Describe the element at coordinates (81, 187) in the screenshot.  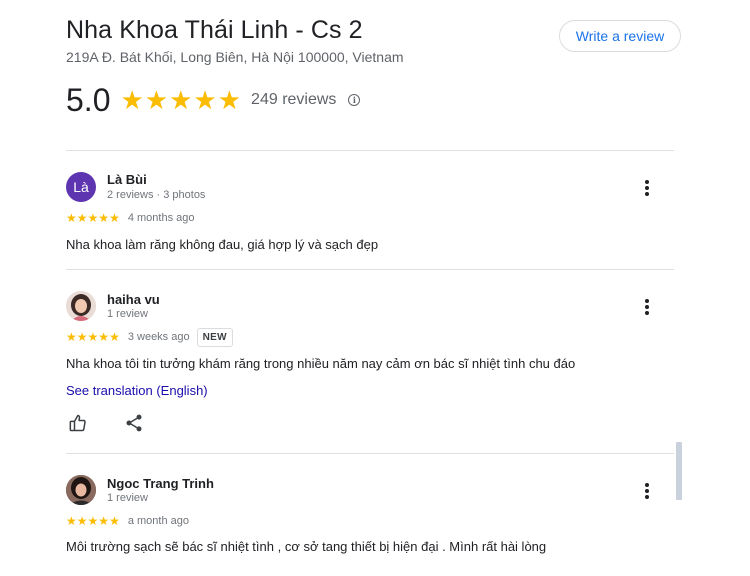
I see `avatar: Là` at that location.